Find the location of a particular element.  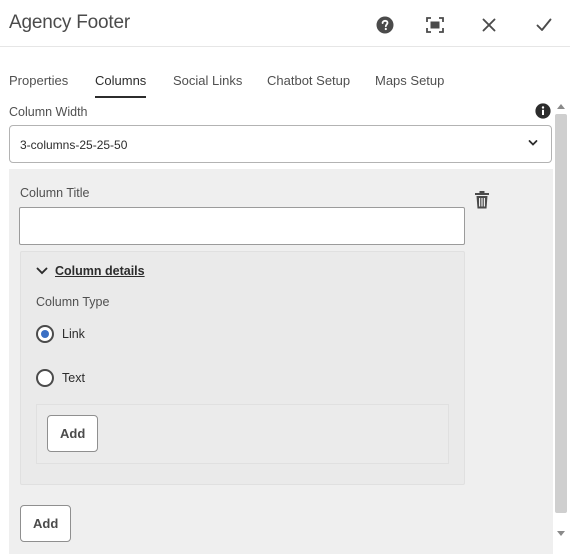

tab-chatbot-setup: Chatbot Setup is located at coordinates (308, 80).